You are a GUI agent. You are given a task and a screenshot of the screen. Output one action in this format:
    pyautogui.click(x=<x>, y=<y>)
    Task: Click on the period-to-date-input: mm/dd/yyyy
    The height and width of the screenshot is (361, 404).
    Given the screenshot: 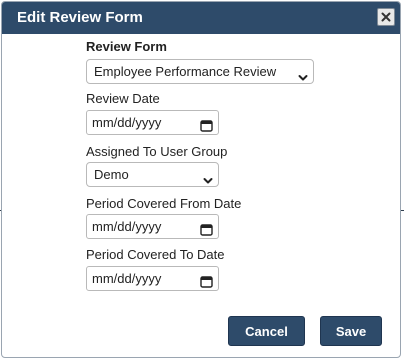 What is the action you would take?
    pyautogui.click(x=152, y=278)
    